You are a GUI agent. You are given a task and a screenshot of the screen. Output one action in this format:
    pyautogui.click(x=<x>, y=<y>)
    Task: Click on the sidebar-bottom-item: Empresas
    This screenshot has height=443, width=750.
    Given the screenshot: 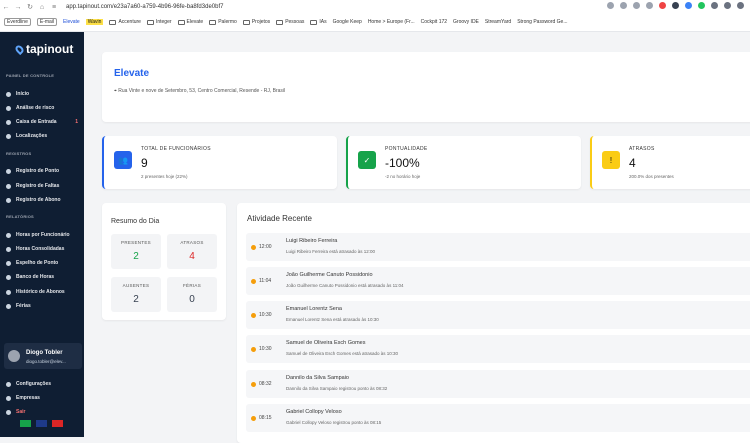 What is the action you would take?
    pyautogui.click(x=43, y=398)
    